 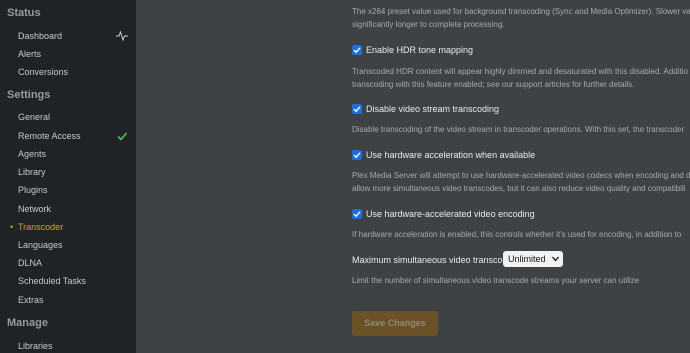 I want to click on hw-encoding-checkbox, so click(x=357, y=214).